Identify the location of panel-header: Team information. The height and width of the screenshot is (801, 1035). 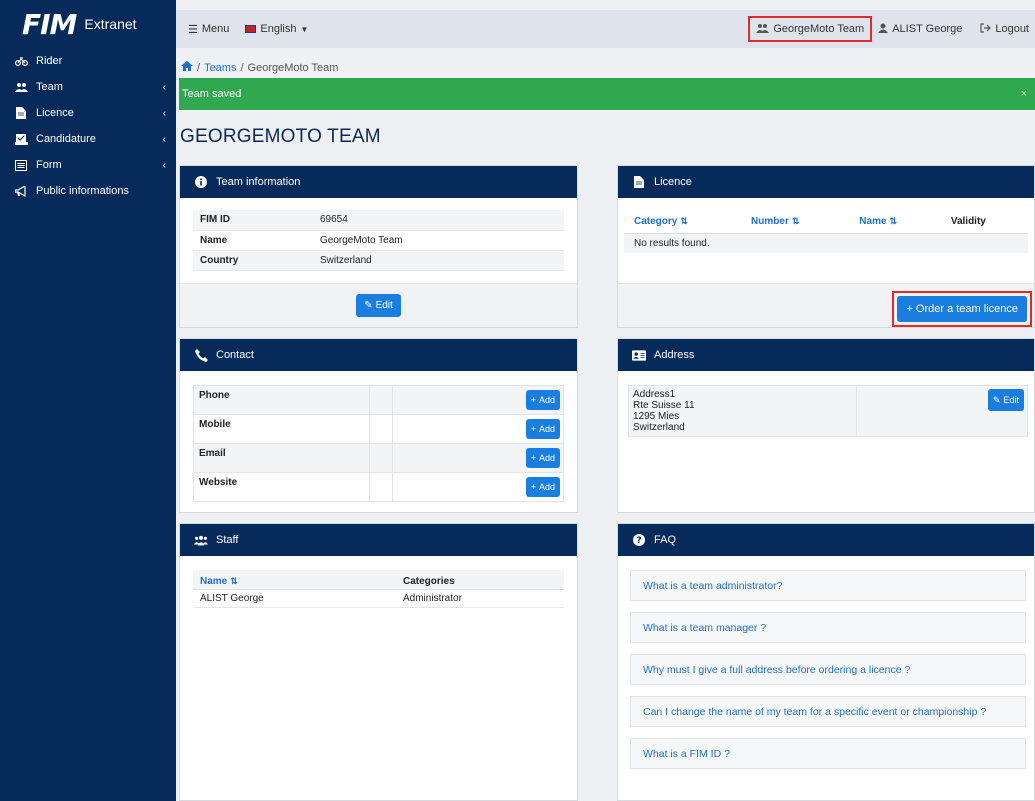
(378, 182).